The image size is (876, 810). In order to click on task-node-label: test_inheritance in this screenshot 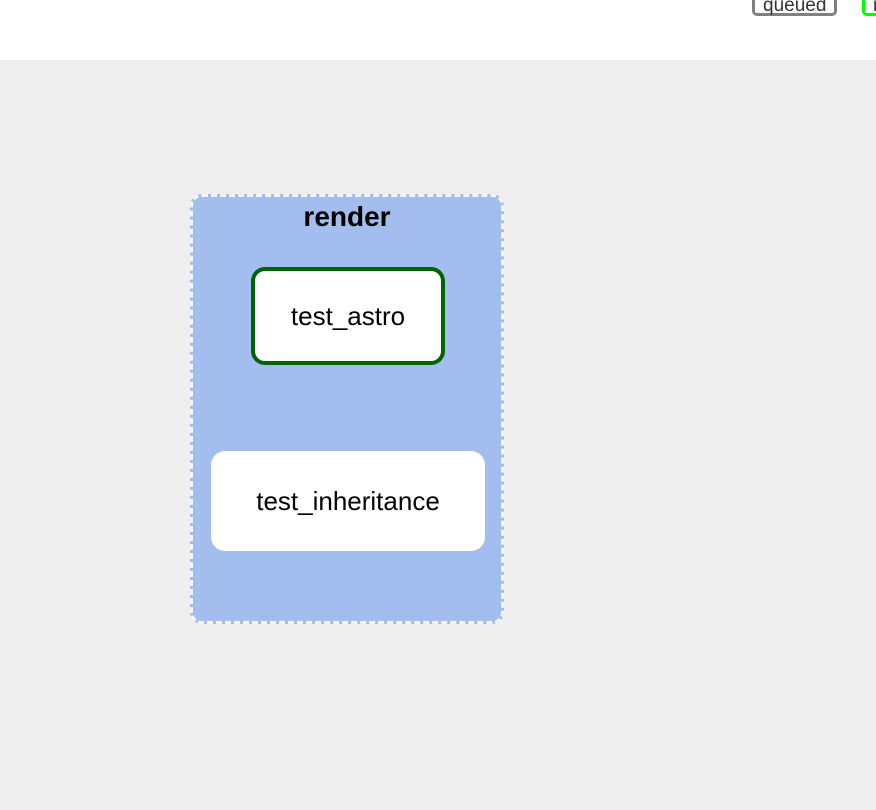, I will do `click(348, 500)`.